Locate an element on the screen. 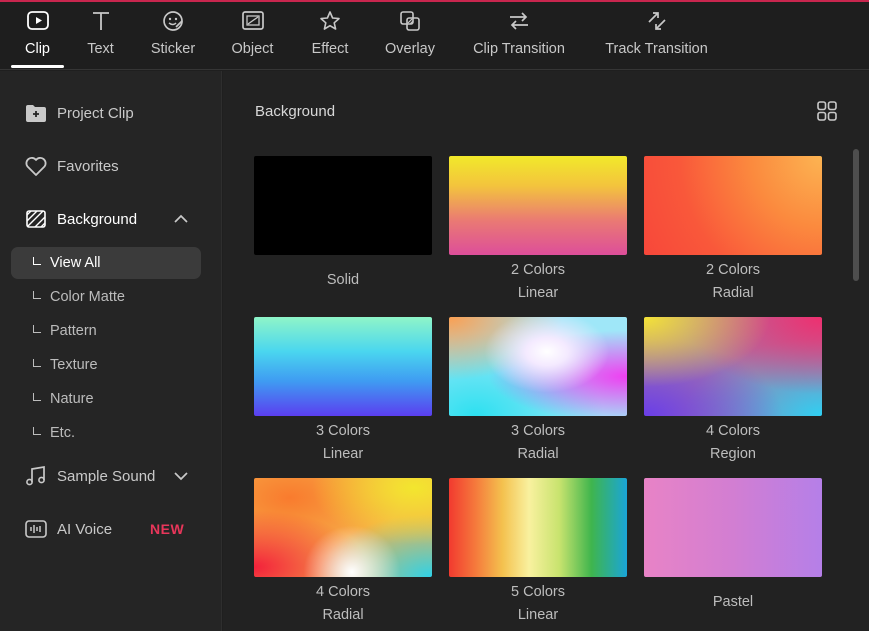  sidebar-subitem-etc: Etc. is located at coordinates (106, 433).